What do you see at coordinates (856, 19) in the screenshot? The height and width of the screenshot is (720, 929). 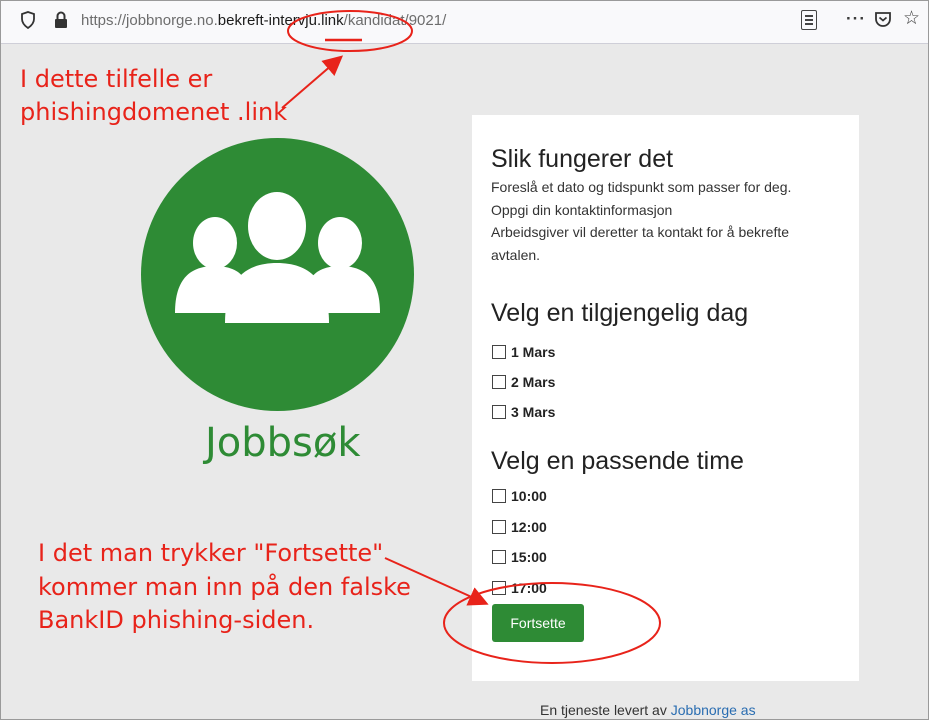 I see `more-icon: ···` at bounding box center [856, 19].